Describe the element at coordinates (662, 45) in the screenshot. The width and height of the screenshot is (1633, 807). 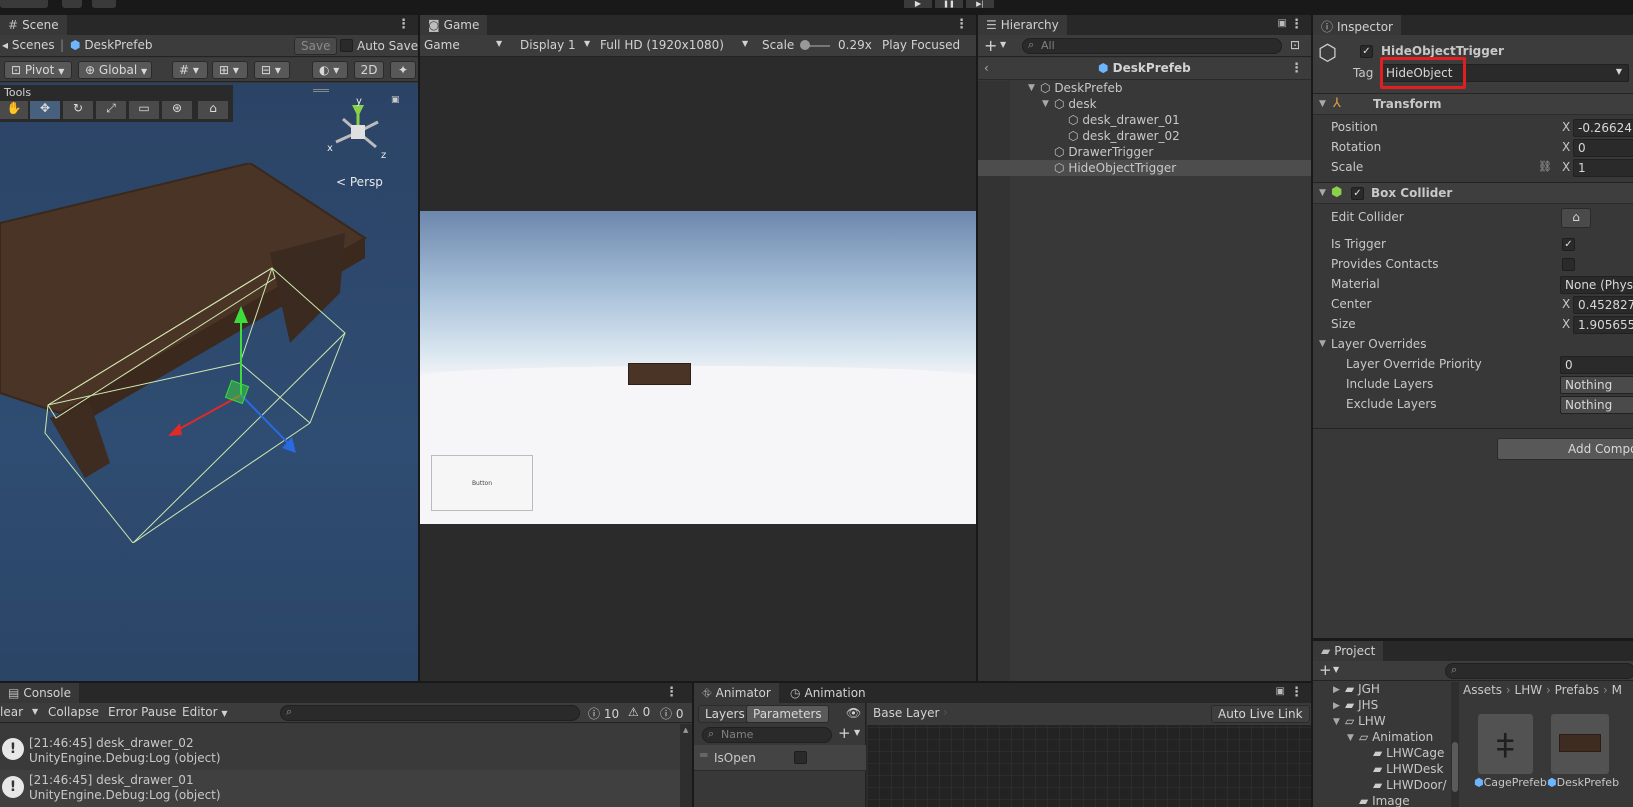
I see `resolution-dropdown: Full HD (1920x1080)` at that location.